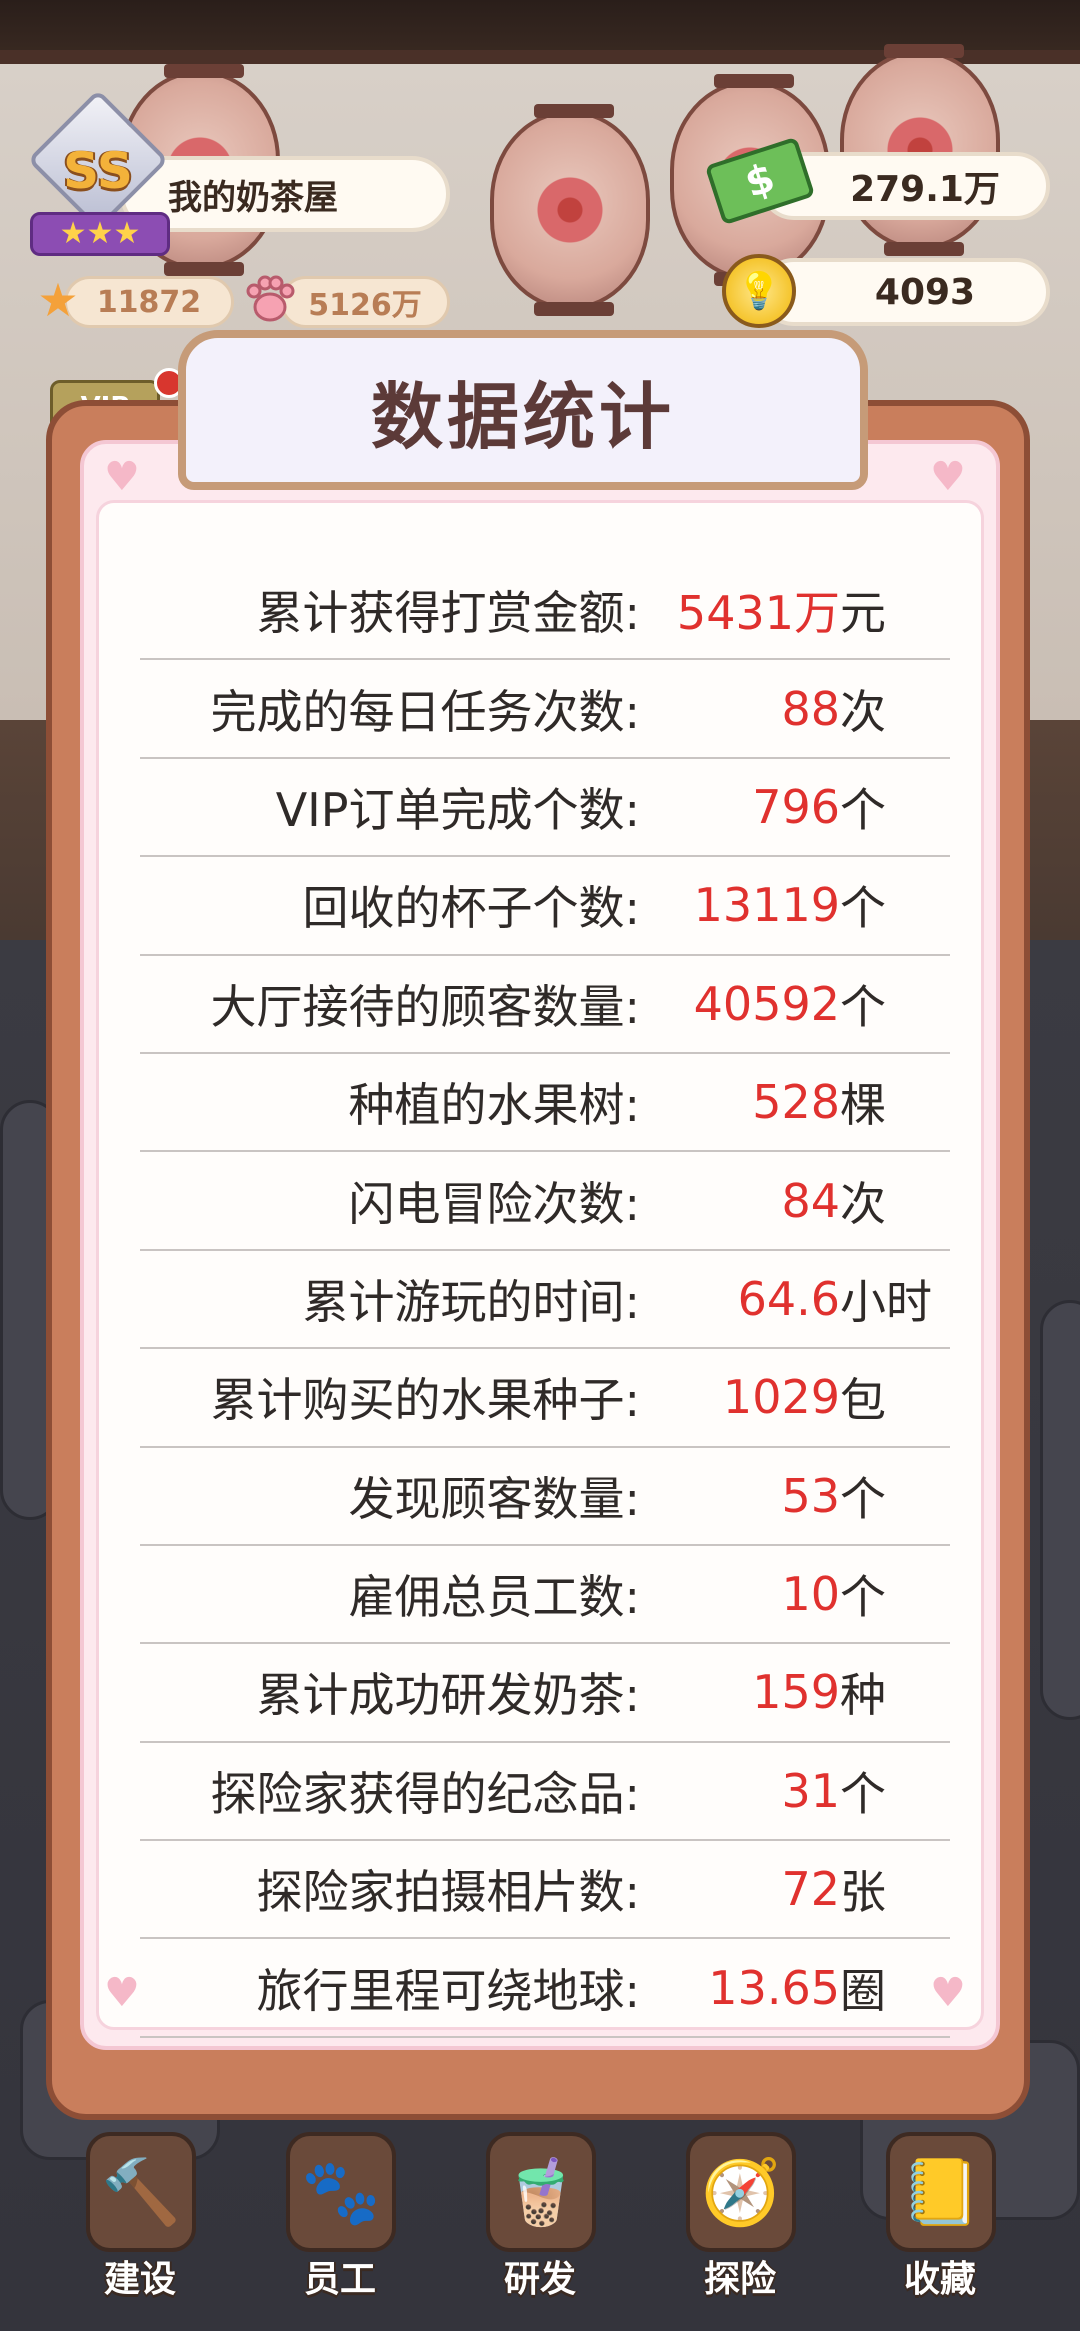  I want to click on bottom-nav: 🔨 建设 🐾 员工 🧋 研发 🧭 探险 📒 收藏, so click(540, 2228).